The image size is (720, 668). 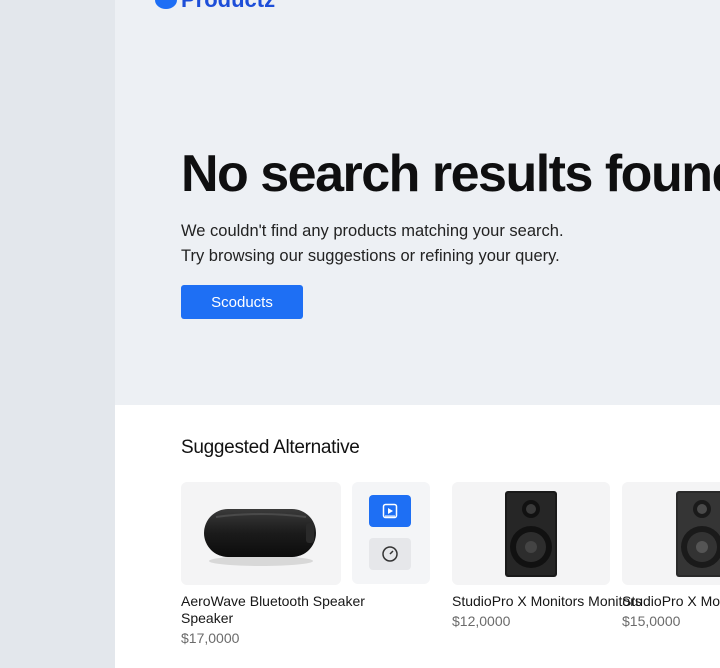 I want to click on product-name: StudioPro X Monitors Speaker, so click(x=671, y=601).